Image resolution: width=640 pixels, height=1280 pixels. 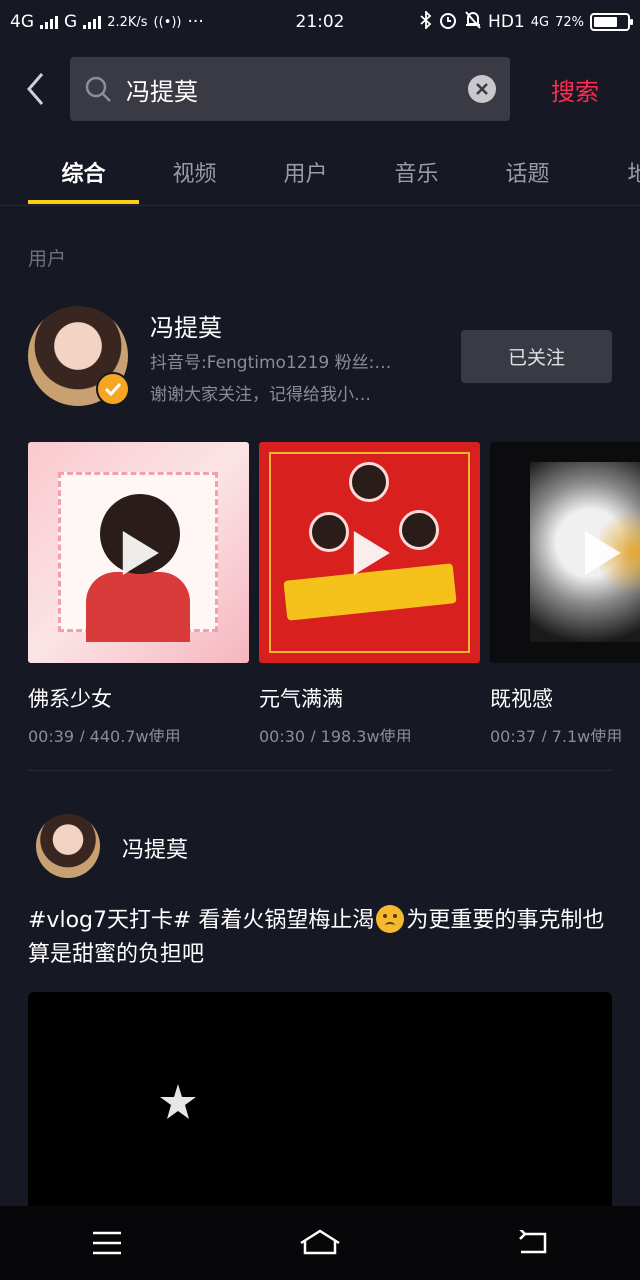 I want to click on tab-topics: 话题, so click(x=527, y=172).